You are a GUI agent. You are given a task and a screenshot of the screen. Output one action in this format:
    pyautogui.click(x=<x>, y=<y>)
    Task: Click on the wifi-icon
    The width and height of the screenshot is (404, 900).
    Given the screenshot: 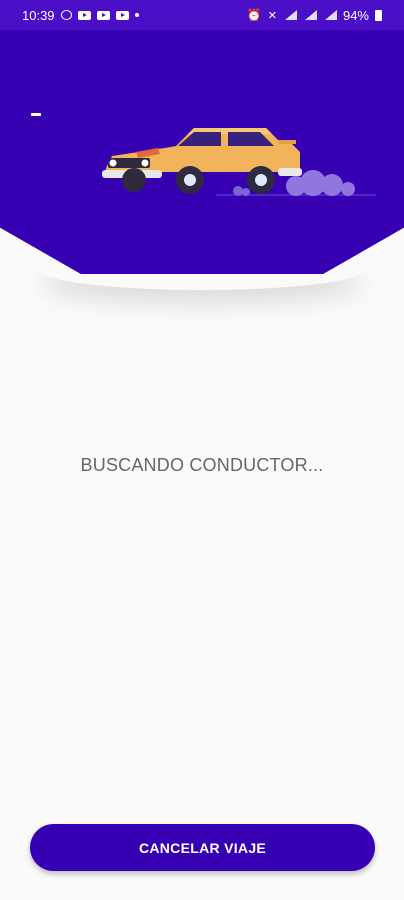 What is the action you would take?
    pyautogui.click(x=290, y=15)
    